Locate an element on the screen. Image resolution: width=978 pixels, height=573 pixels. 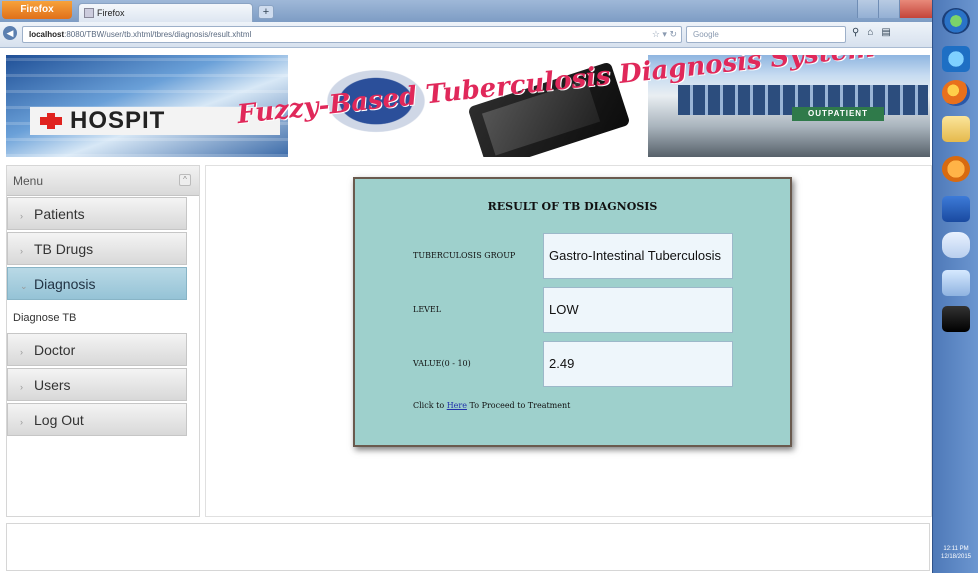
sidebar-item-tb-drugs: › TB Drugs is located at coordinates (97, 248).